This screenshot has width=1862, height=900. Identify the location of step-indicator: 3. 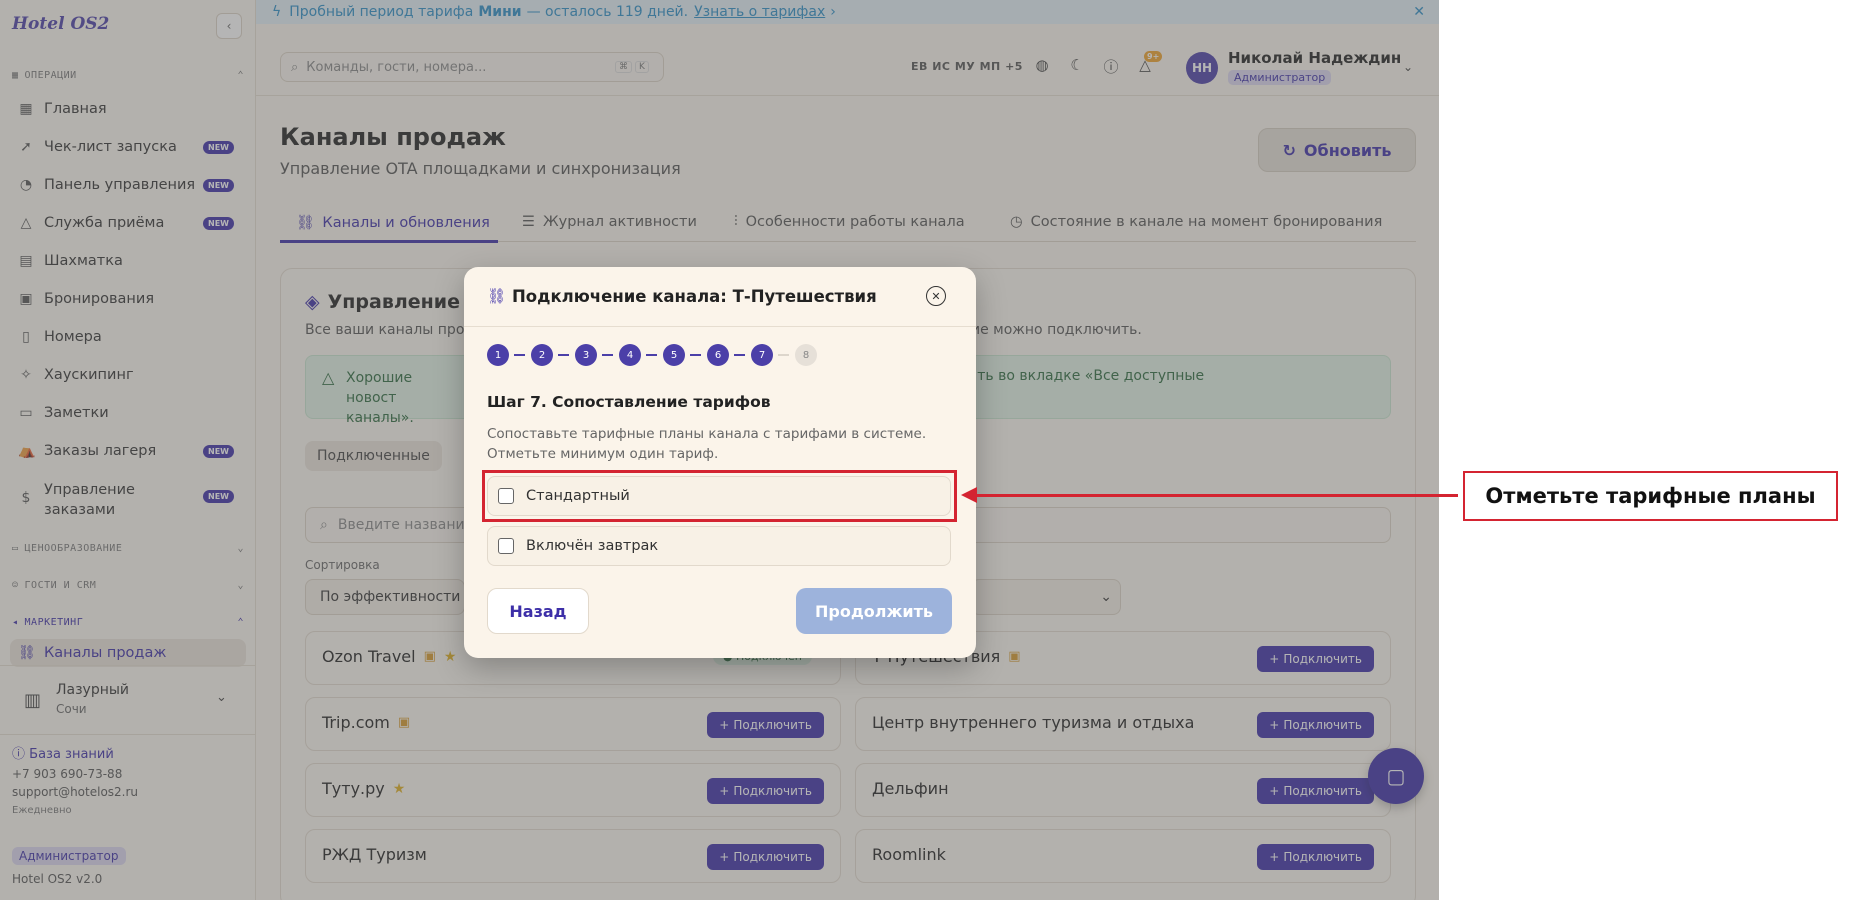
(586, 355).